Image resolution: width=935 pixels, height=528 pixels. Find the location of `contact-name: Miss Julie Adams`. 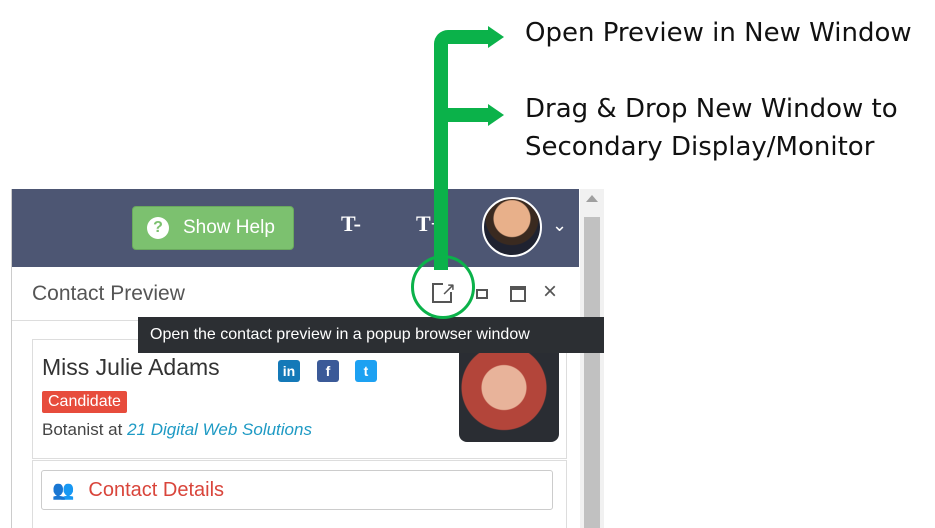

contact-name: Miss Julie Adams is located at coordinates (131, 367).